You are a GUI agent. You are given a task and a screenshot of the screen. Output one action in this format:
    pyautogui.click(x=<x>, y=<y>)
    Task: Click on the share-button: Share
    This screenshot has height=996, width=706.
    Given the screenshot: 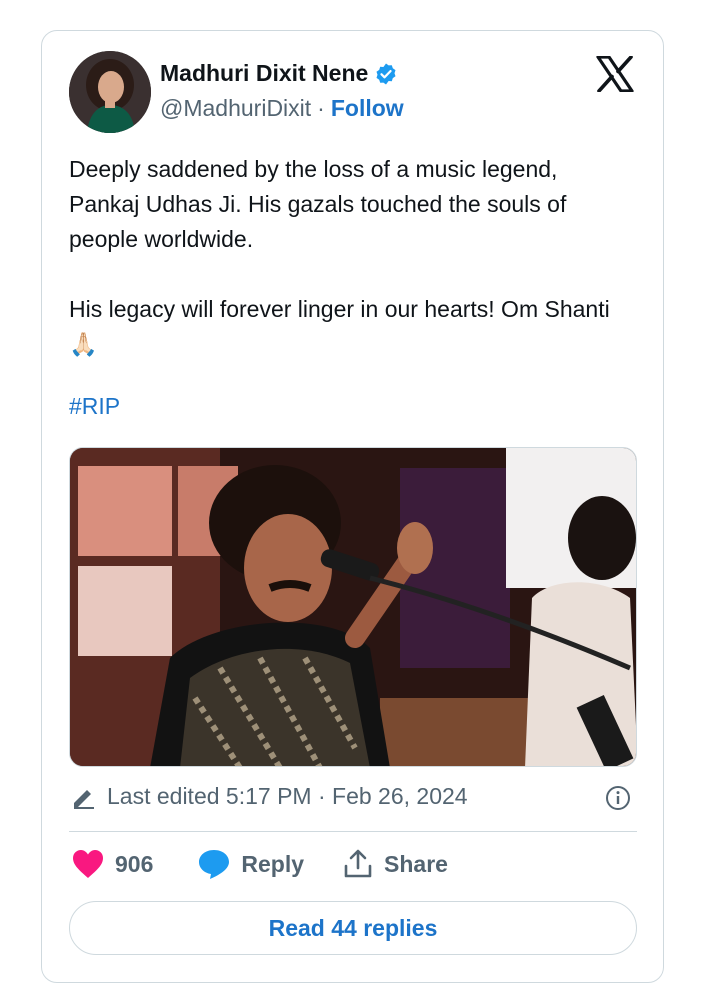 What is the action you would take?
    pyautogui.click(x=395, y=864)
    